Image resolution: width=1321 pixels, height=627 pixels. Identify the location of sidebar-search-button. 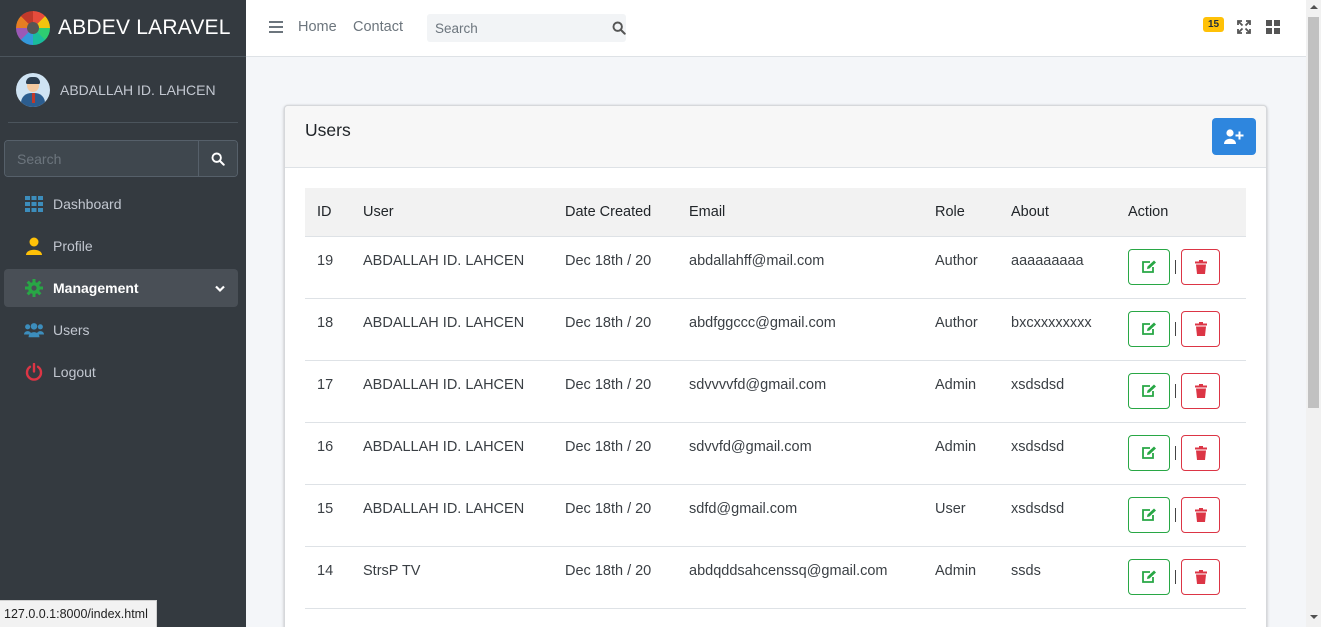
(217, 158).